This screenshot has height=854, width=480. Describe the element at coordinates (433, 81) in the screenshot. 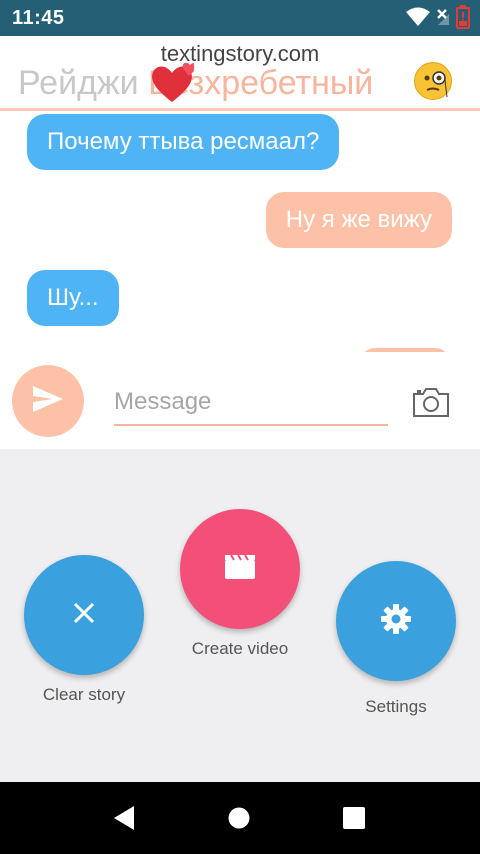

I see `monocle-face-emoji-icon` at that location.